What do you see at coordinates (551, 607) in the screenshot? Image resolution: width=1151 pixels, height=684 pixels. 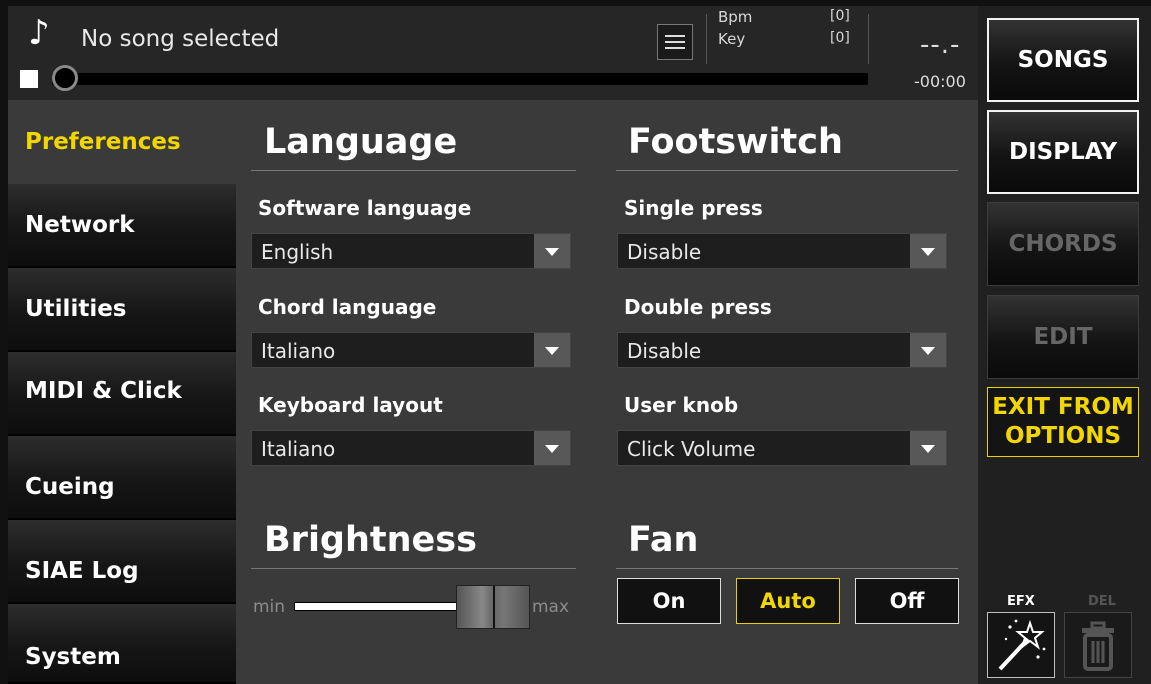 I see `slider-max-label: max` at bounding box center [551, 607].